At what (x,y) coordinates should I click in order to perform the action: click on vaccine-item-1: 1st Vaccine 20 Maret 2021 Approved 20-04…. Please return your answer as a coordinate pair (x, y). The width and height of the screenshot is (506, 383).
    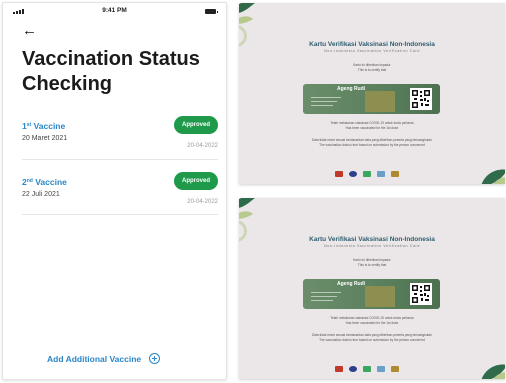
    Looking at the image, I should click on (120, 137).